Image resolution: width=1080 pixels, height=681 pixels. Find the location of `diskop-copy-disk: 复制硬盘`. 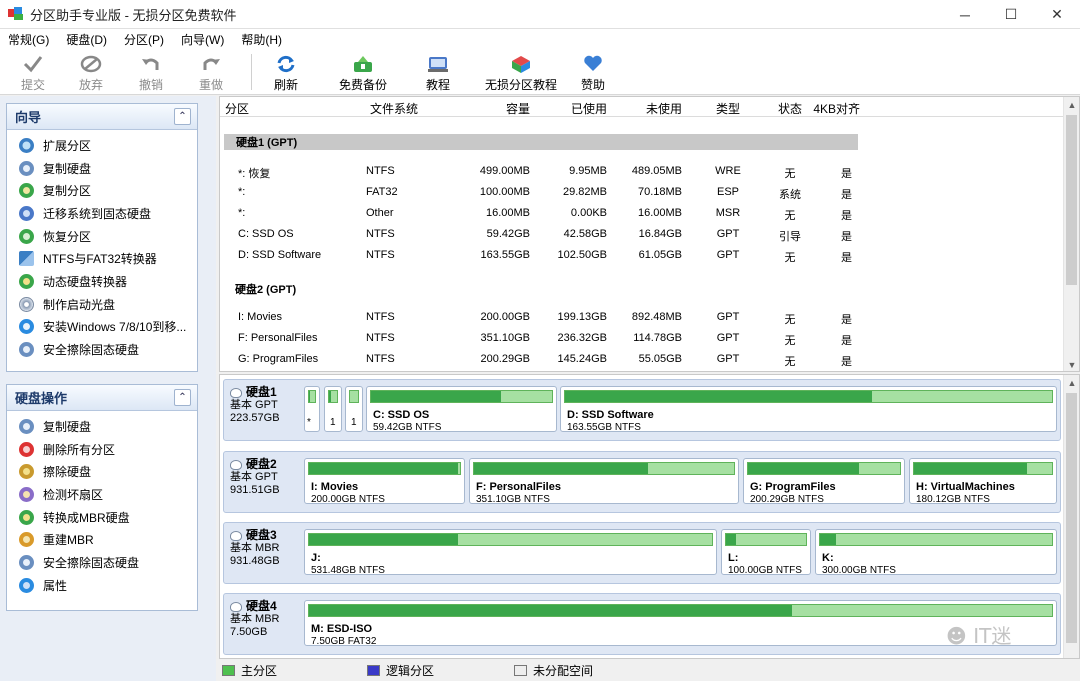

diskop-copy-disk: 复制硬盘 is located at coordinates (102, 426).